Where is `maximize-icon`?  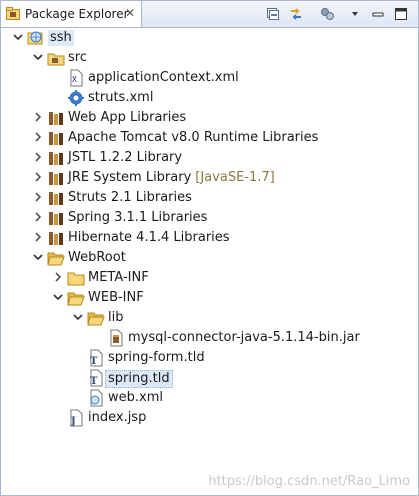 maximize-icon is located at coordinates (401, 14).